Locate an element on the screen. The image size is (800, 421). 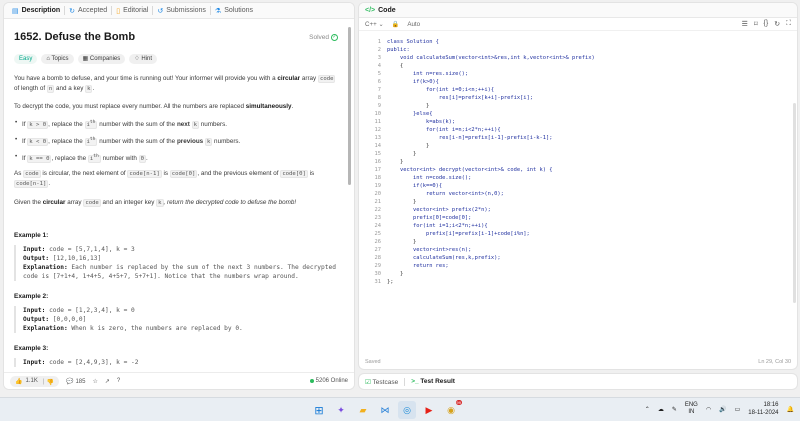
code-line: if(k==0){ is located at coordinates (491, 186).